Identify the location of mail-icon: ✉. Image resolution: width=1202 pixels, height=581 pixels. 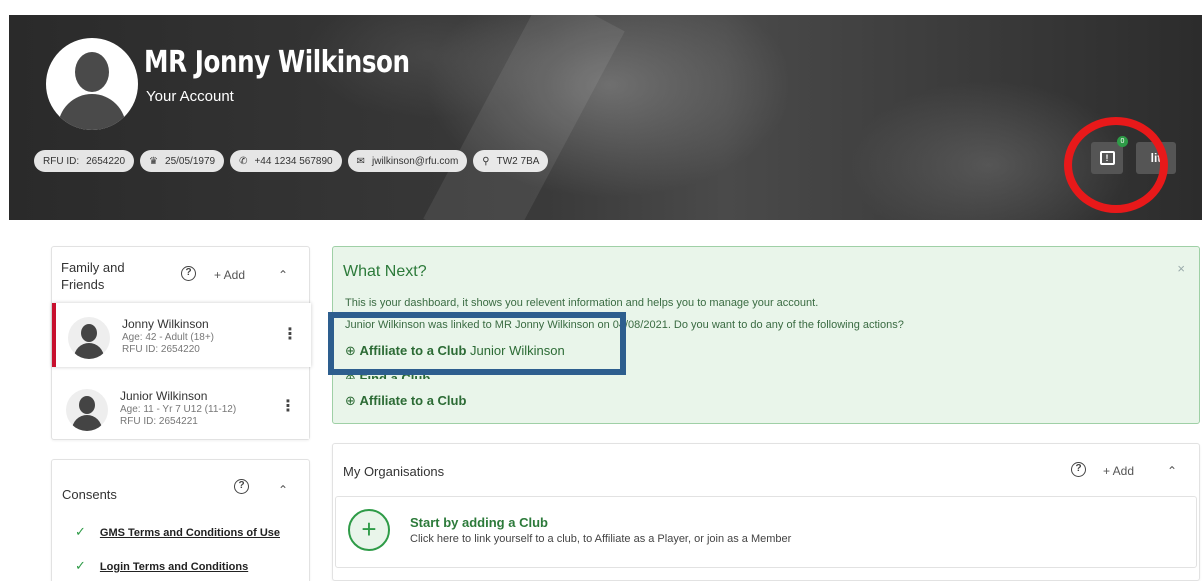
(360, 161).